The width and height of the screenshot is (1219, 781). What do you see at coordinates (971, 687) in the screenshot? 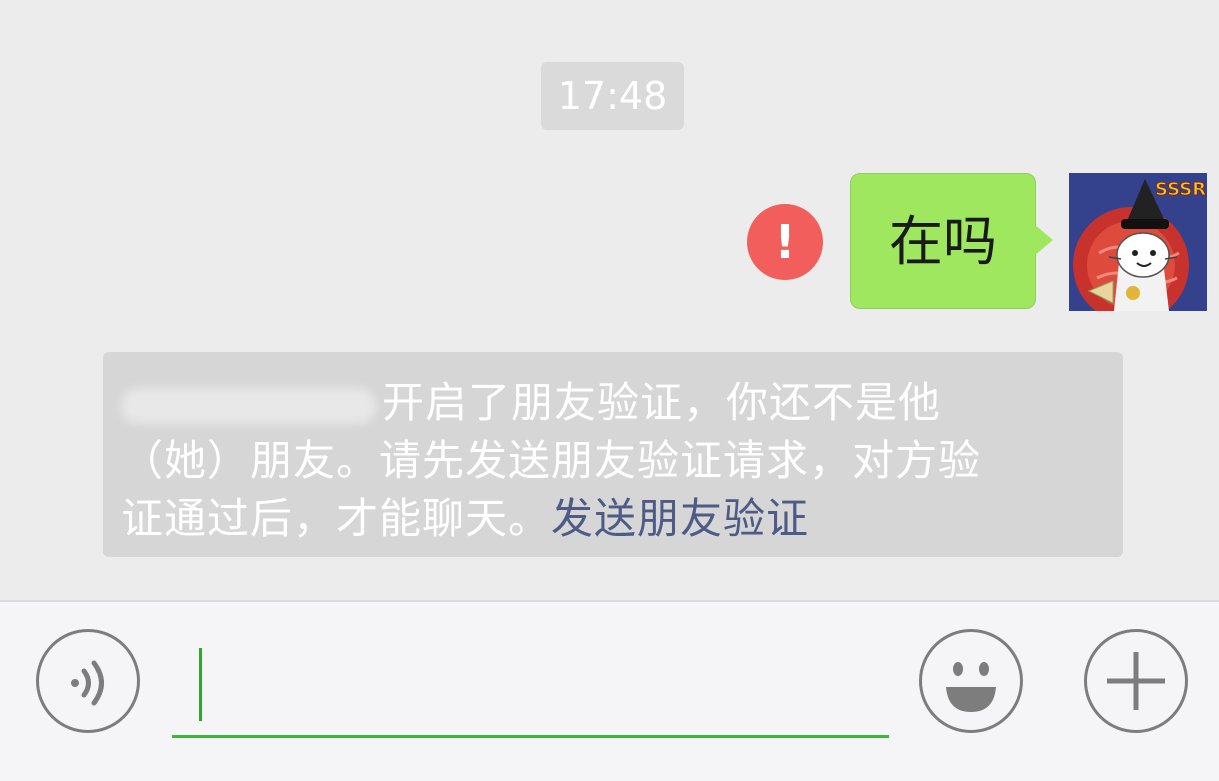
I see `emoji-icon` at bounding box center [971, 687].